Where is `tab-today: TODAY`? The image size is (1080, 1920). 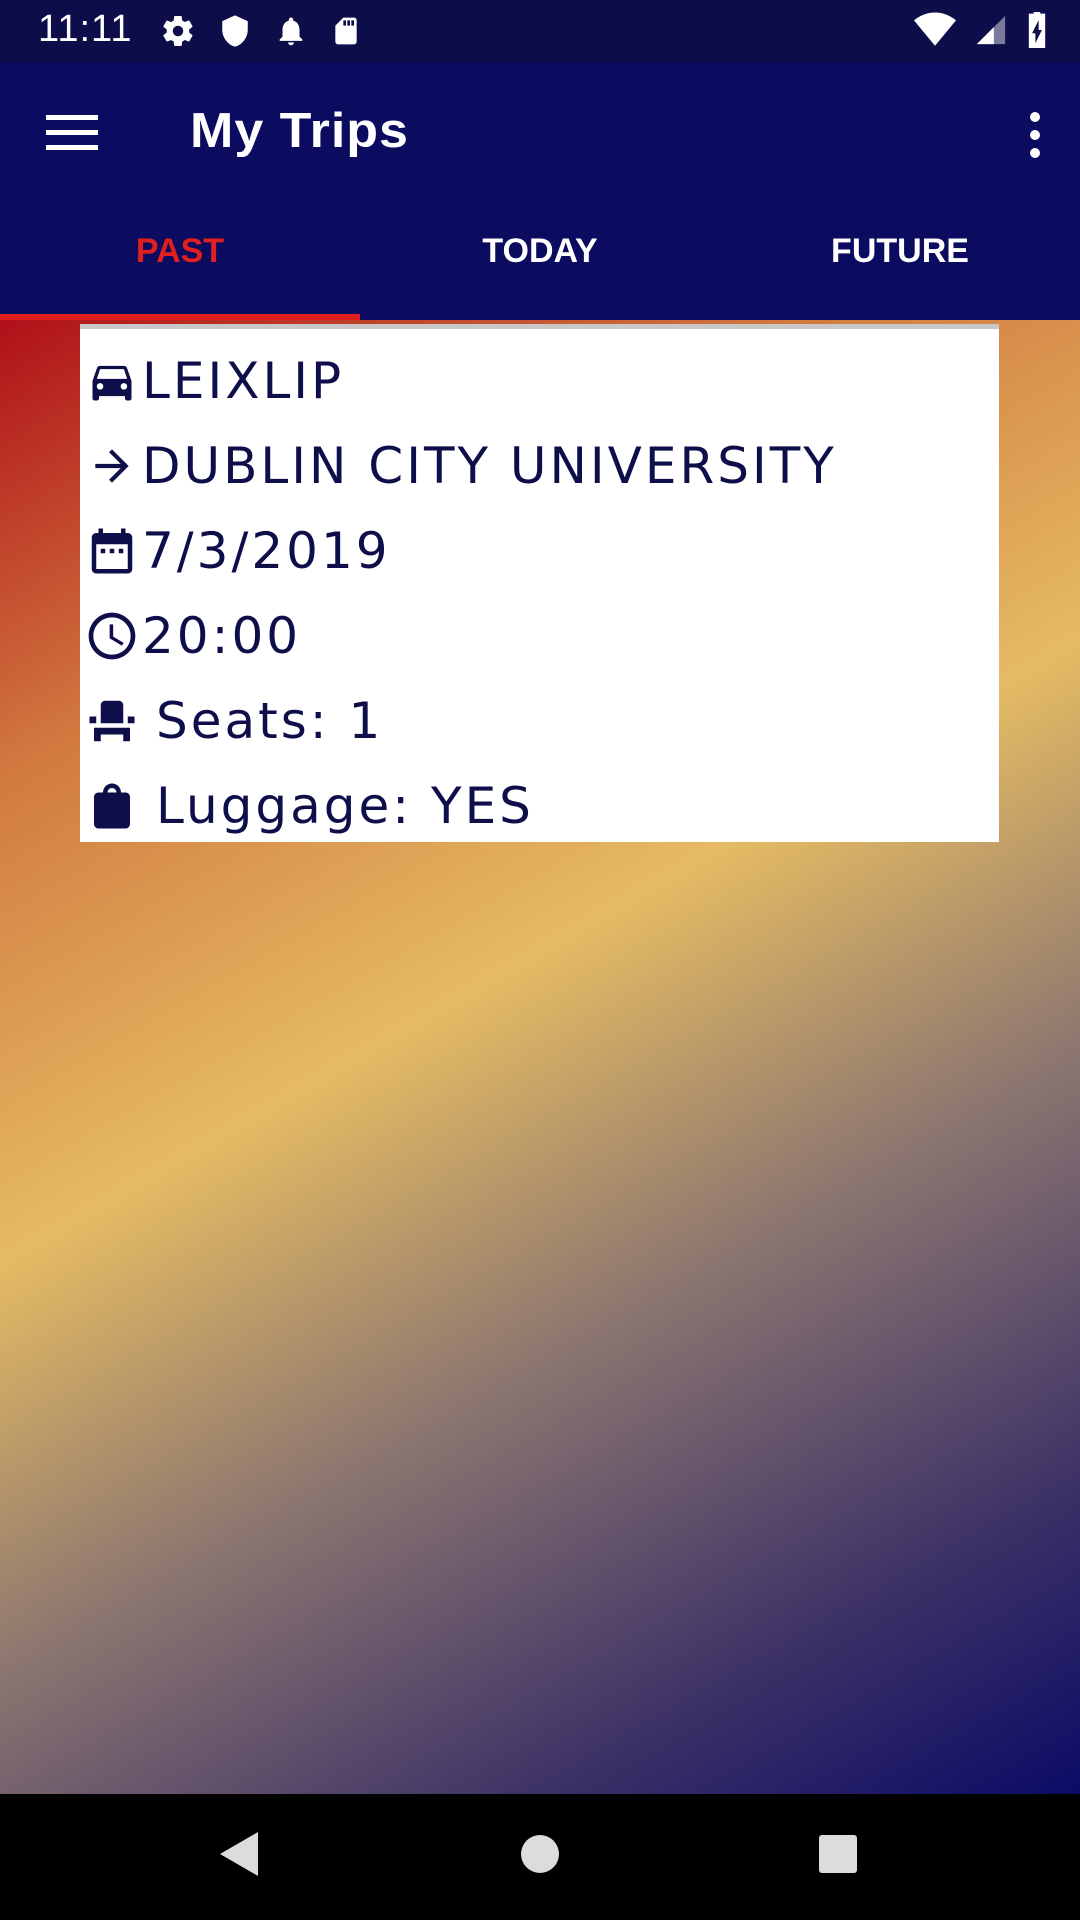
tab-today: TODAY is located at coordinates (540, 261).